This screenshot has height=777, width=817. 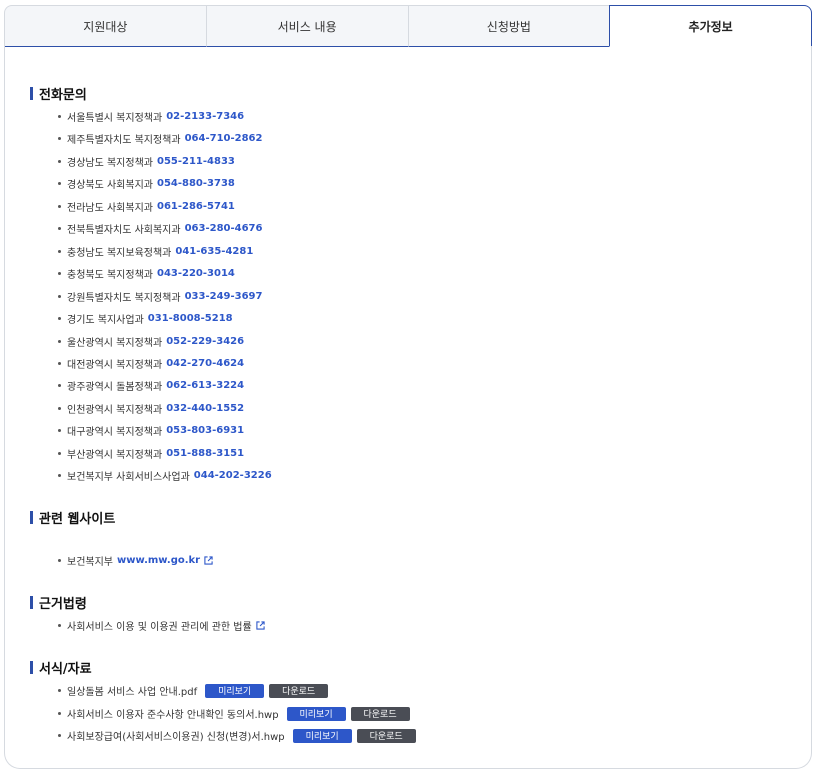 I want to click on contact-phone: 042-270-4624, so click(x=205, y=363).